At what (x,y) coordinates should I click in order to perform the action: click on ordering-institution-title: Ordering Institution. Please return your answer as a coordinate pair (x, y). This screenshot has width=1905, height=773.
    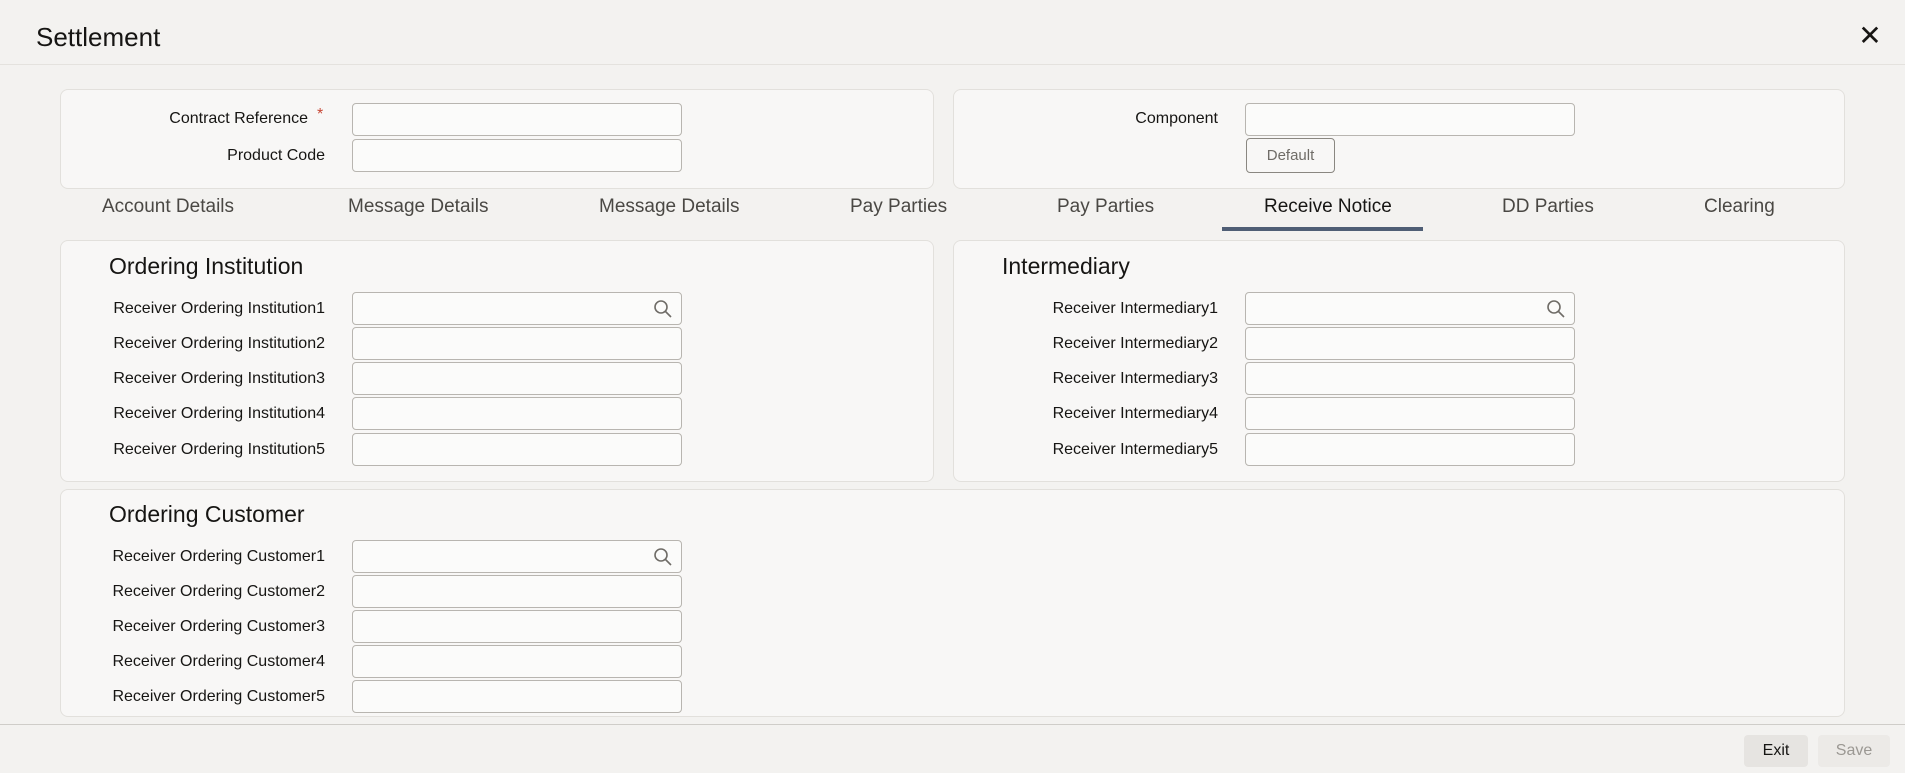
    Looking at the image, I should click on (206, 266).